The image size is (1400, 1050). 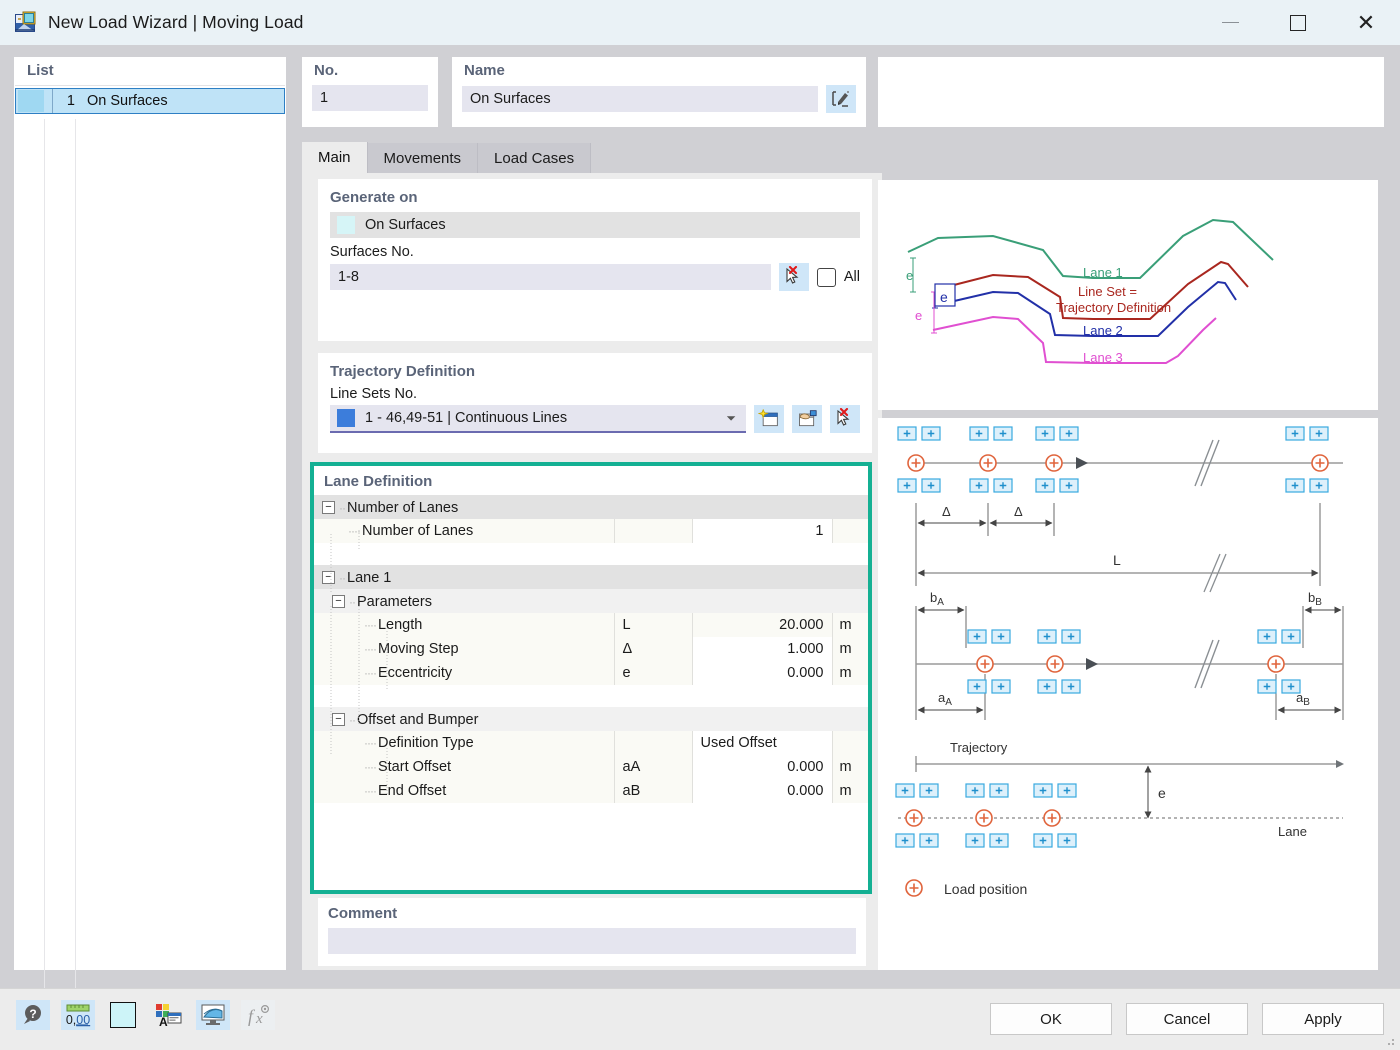 I want to click on aA-sub: A, so click(x=948, y=702).